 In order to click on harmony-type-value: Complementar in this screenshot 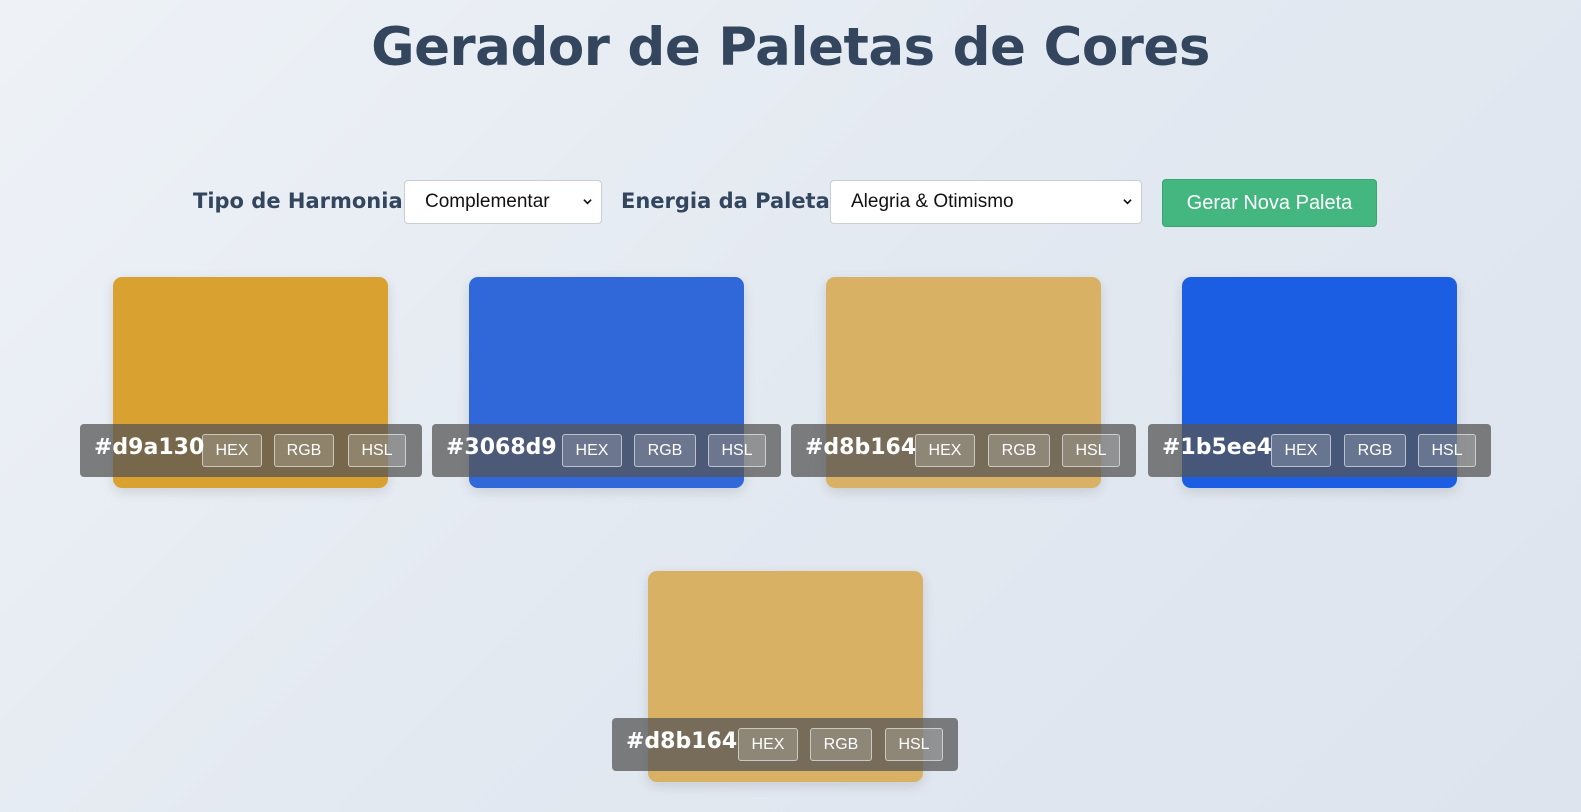, I will do `click(487, 201)`.